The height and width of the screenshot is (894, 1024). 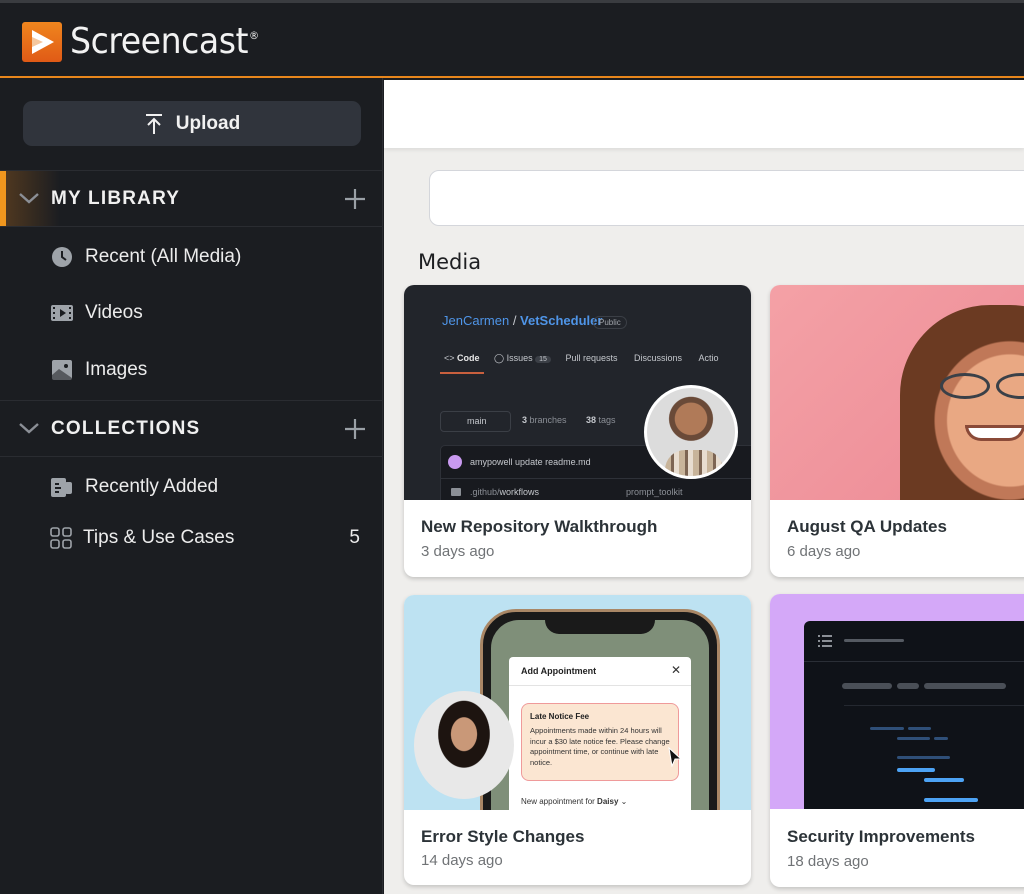 I want to click on dialog-title: Add Appointment, so click(x=559, y=671).